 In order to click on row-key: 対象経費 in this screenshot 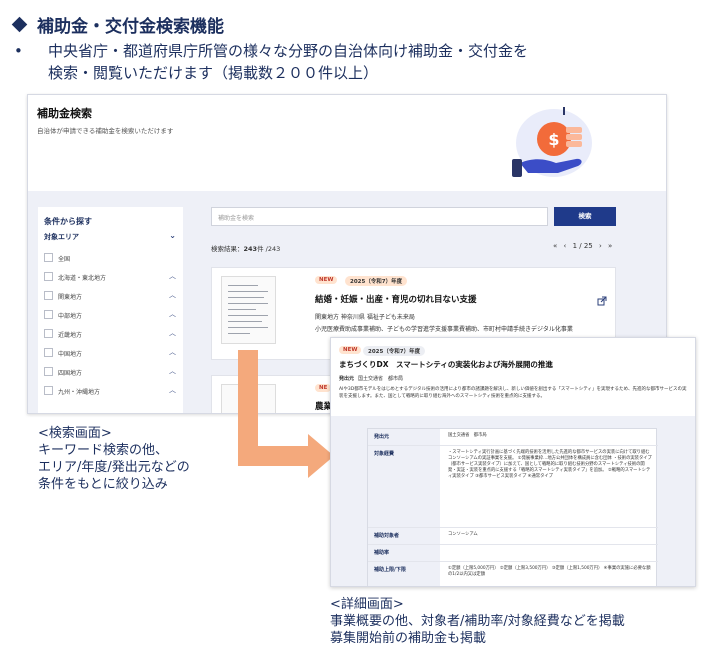, I will do `click(404, 486)`.